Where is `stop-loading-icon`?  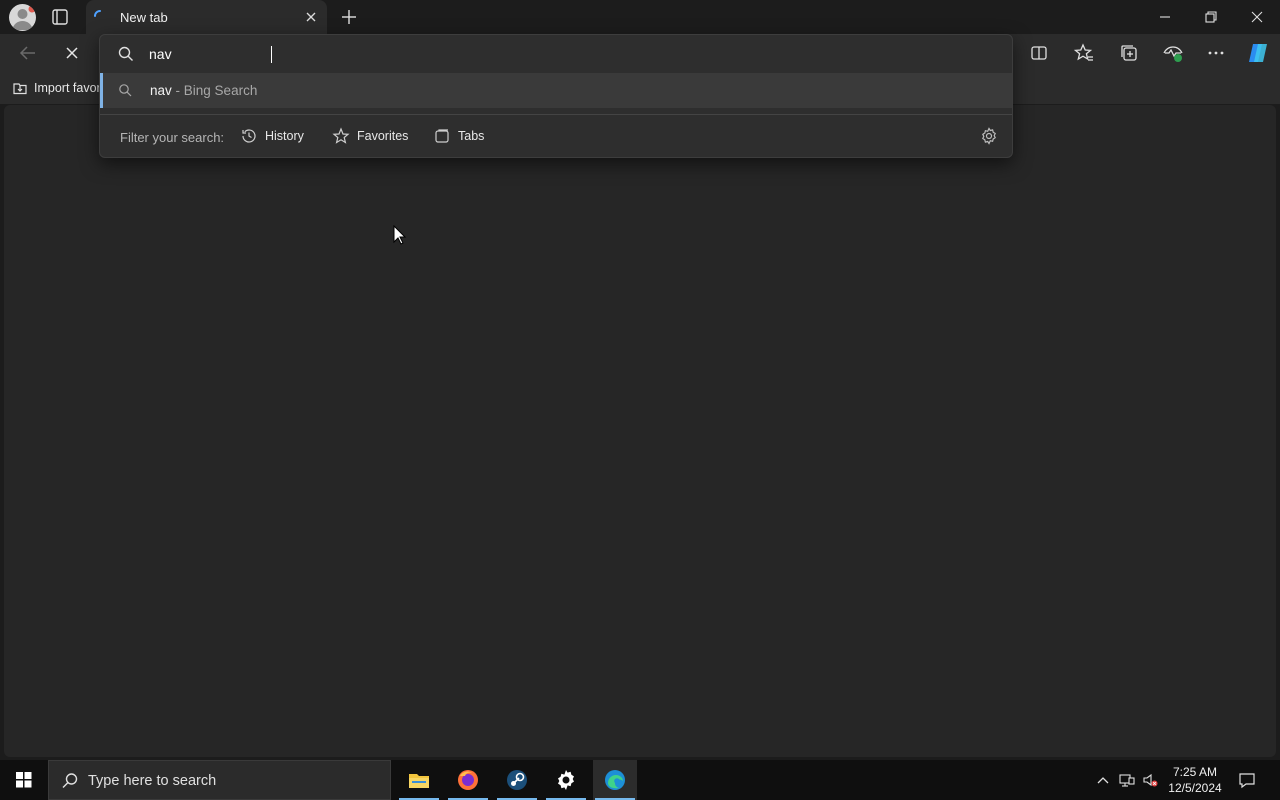 stop-loading-icon is located at coordinates (72, 53).